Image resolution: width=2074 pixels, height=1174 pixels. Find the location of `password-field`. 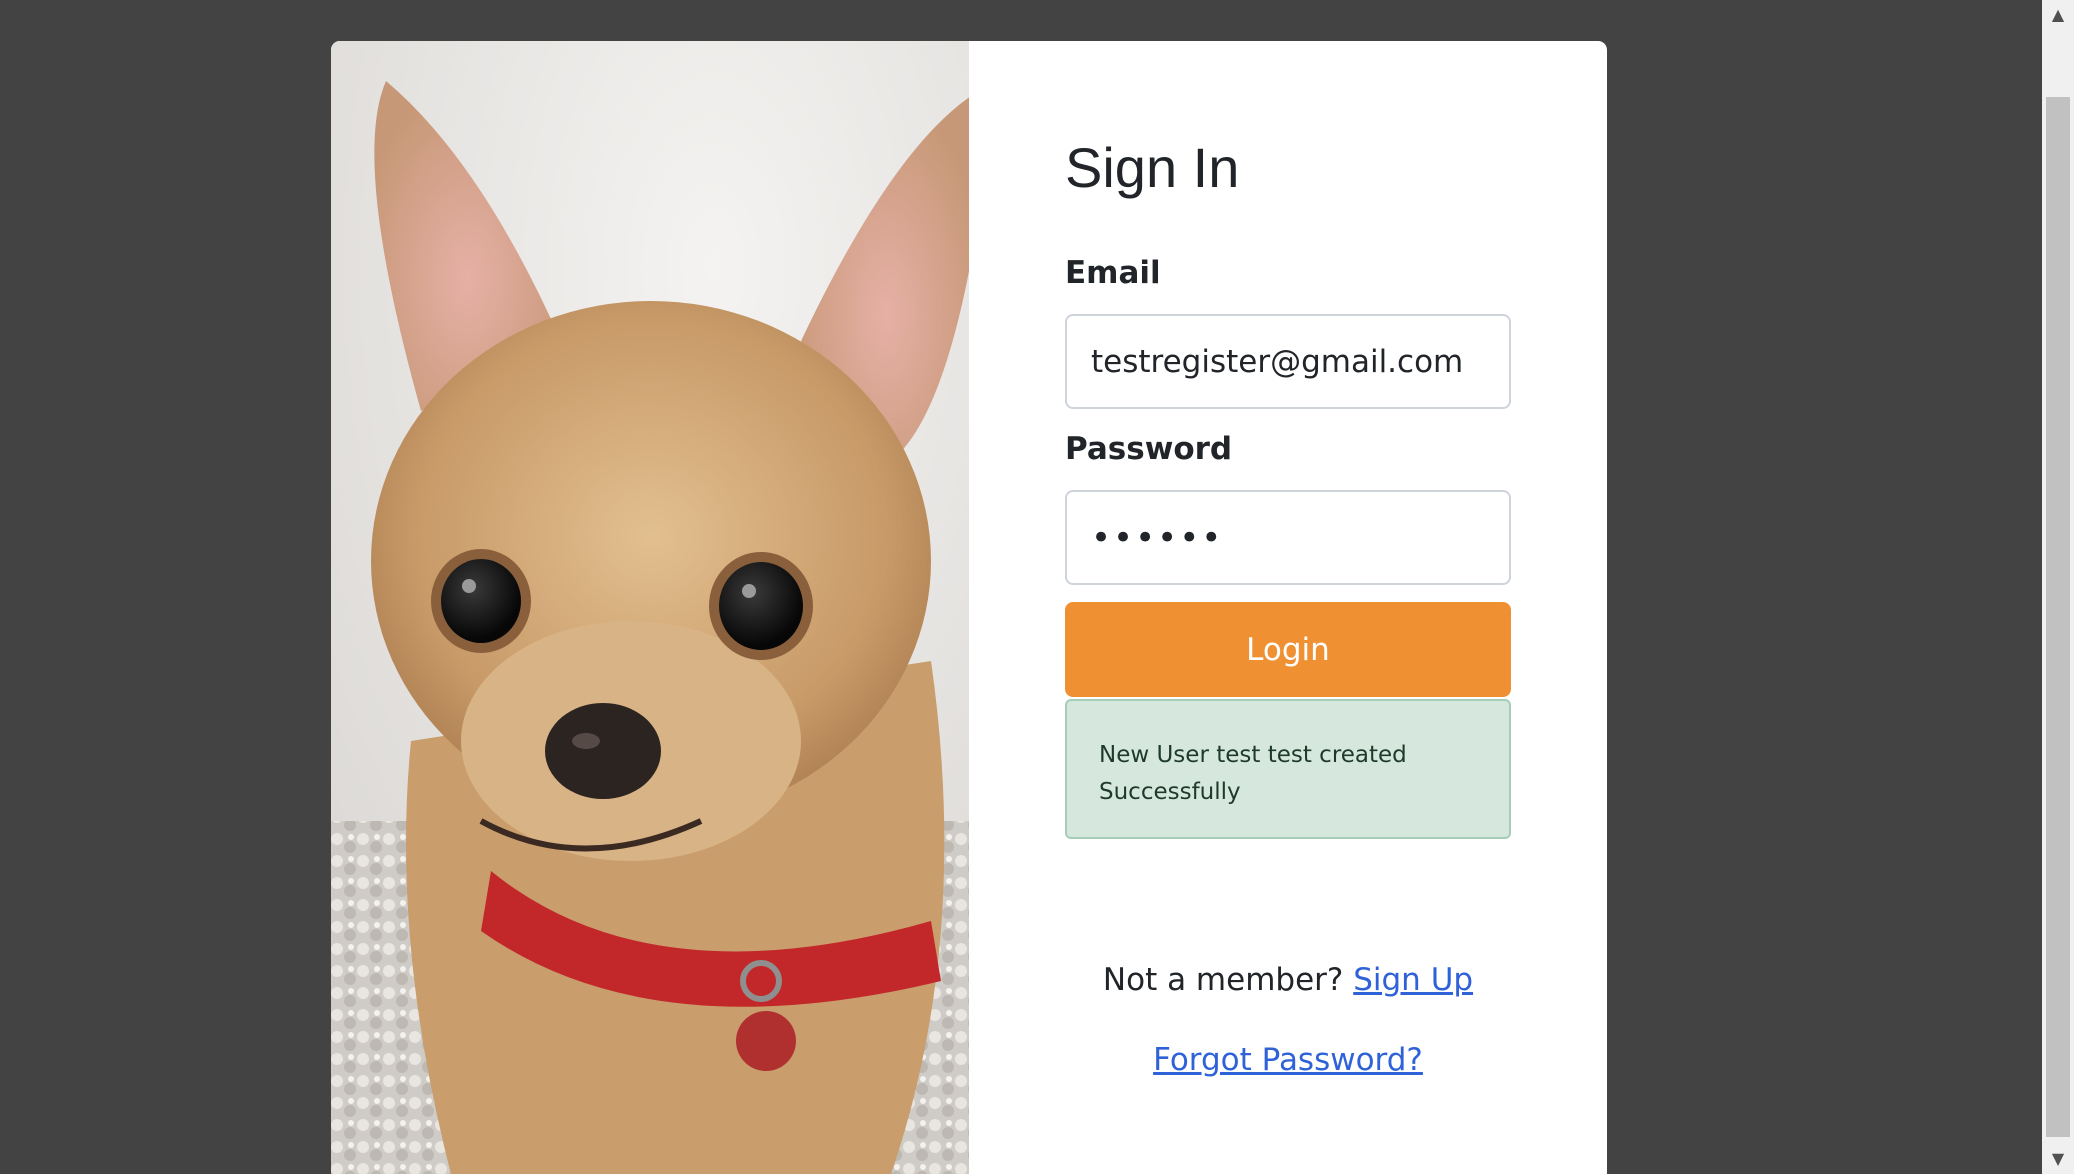

password-field is located at coordinates (1288, 537).